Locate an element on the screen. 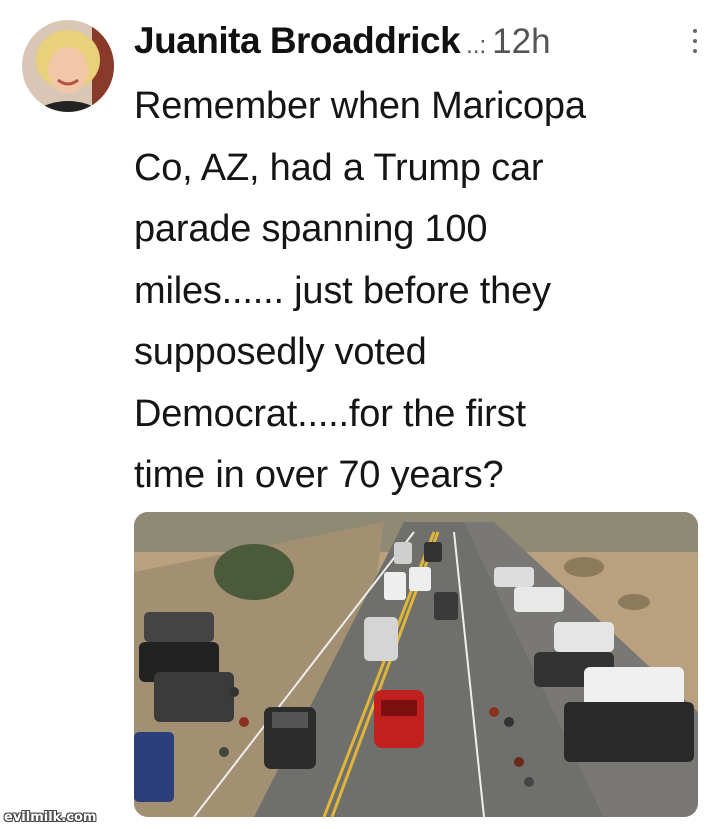 This screenshot has width=720, height=829. handle-truncated: ..: is located at coordinates (476, 46).